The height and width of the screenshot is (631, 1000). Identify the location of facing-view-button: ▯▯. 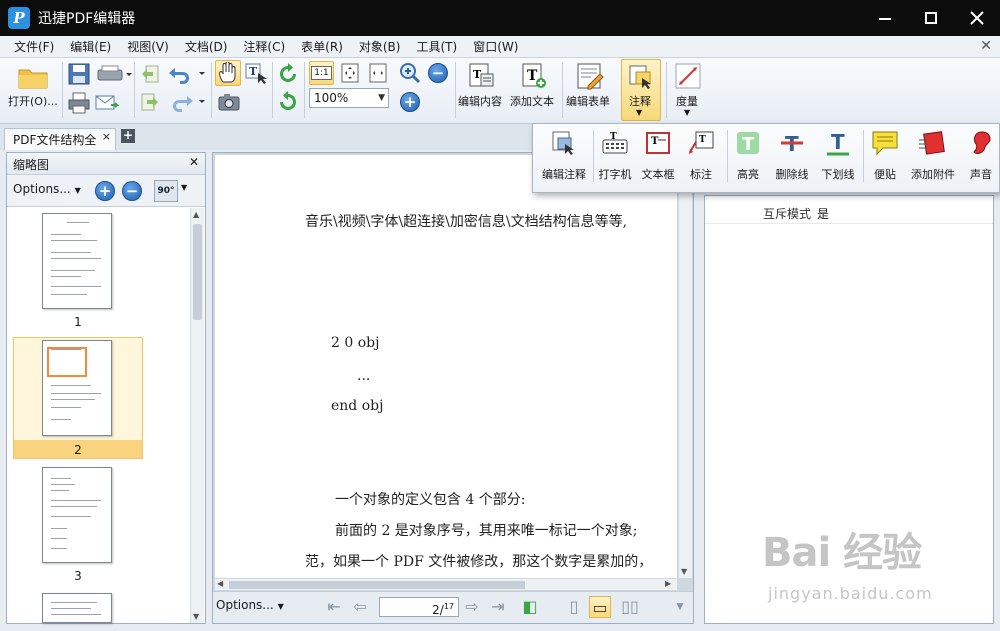
(630, 607).